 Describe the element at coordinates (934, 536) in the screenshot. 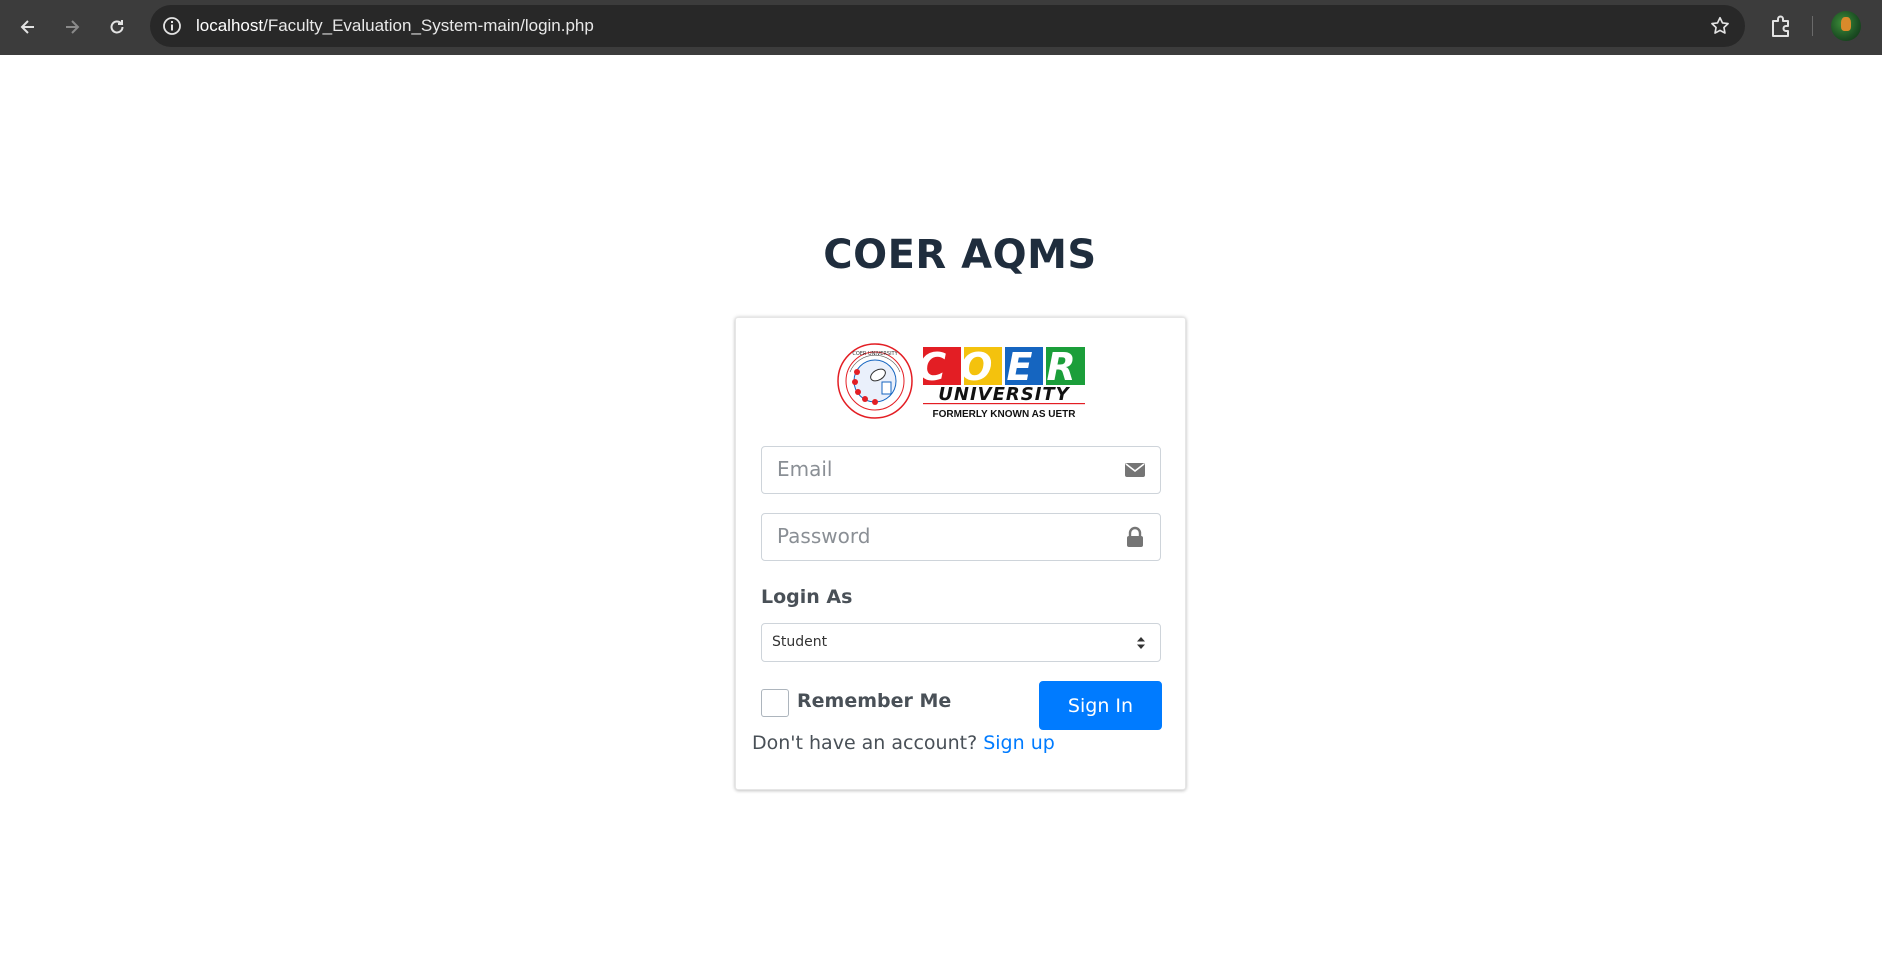

I see `password-input` at that location.